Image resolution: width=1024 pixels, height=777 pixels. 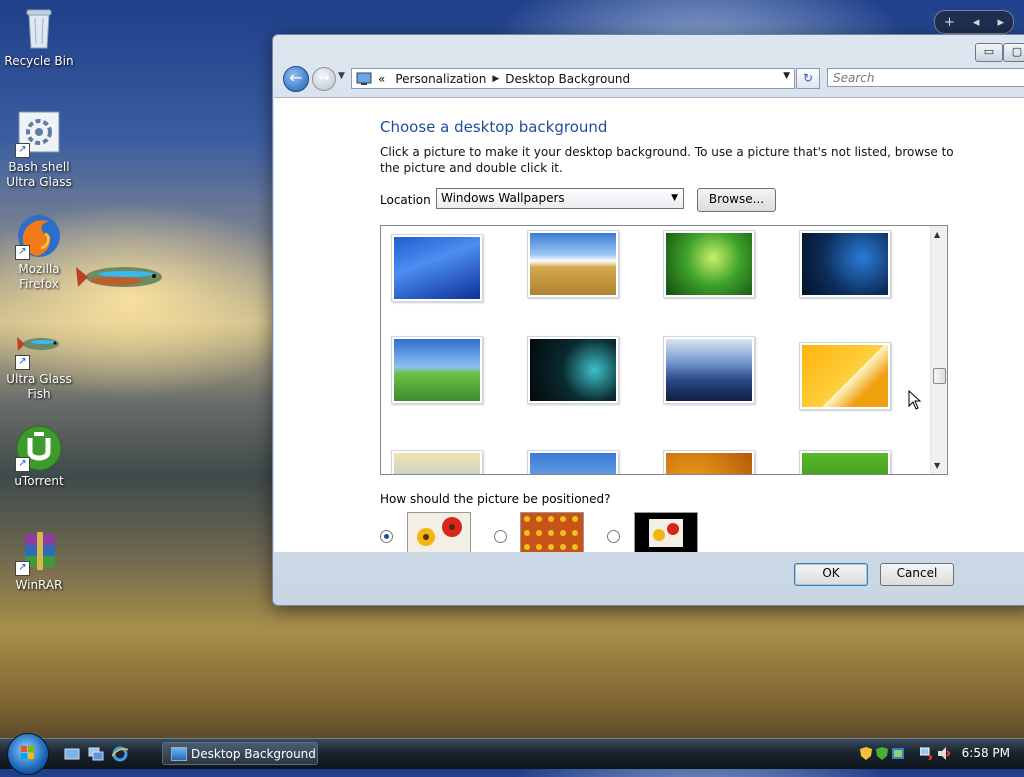 I want to click on refresh-button: ↻, so click(x=808, y=78).